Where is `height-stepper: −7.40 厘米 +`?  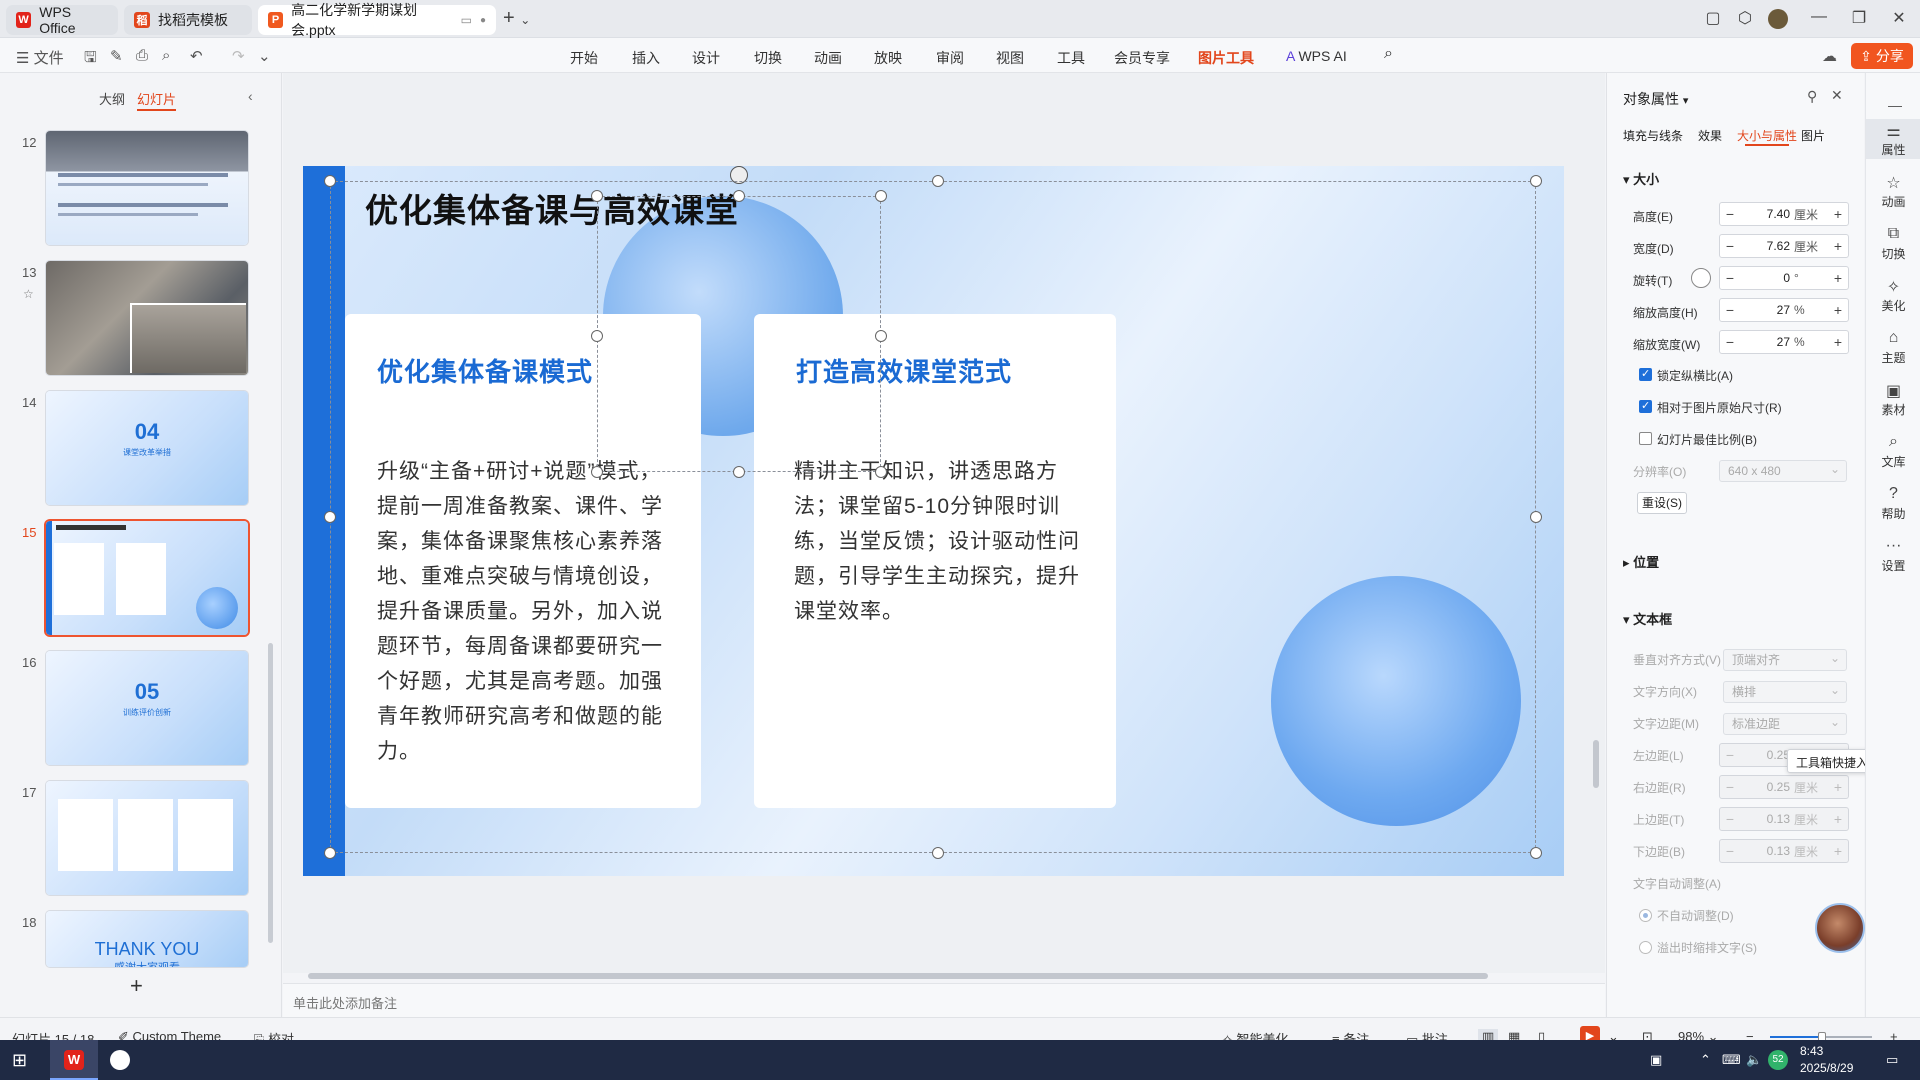 height-stepper: −7.40 厘米 + is located at coordinates (1784, 214).